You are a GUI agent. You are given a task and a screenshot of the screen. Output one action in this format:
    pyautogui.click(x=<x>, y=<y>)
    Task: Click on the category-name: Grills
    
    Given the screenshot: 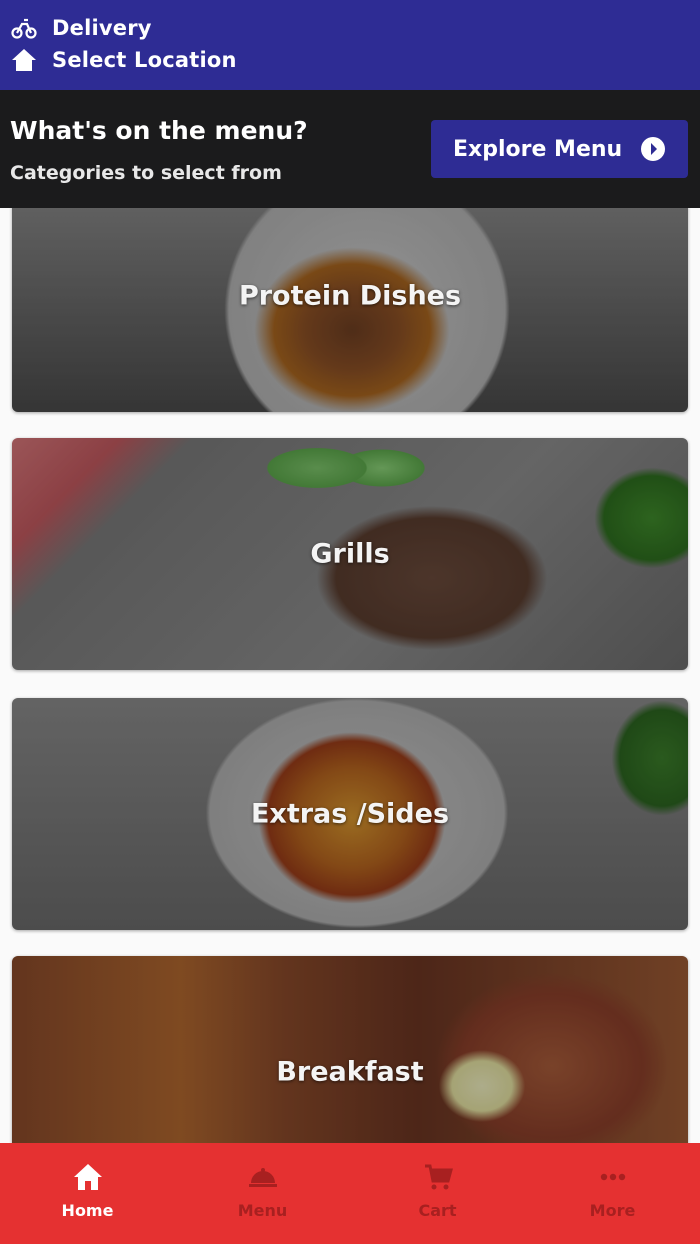 What is the action you would take?
    pyautogui.click(x=350, y=554)
    